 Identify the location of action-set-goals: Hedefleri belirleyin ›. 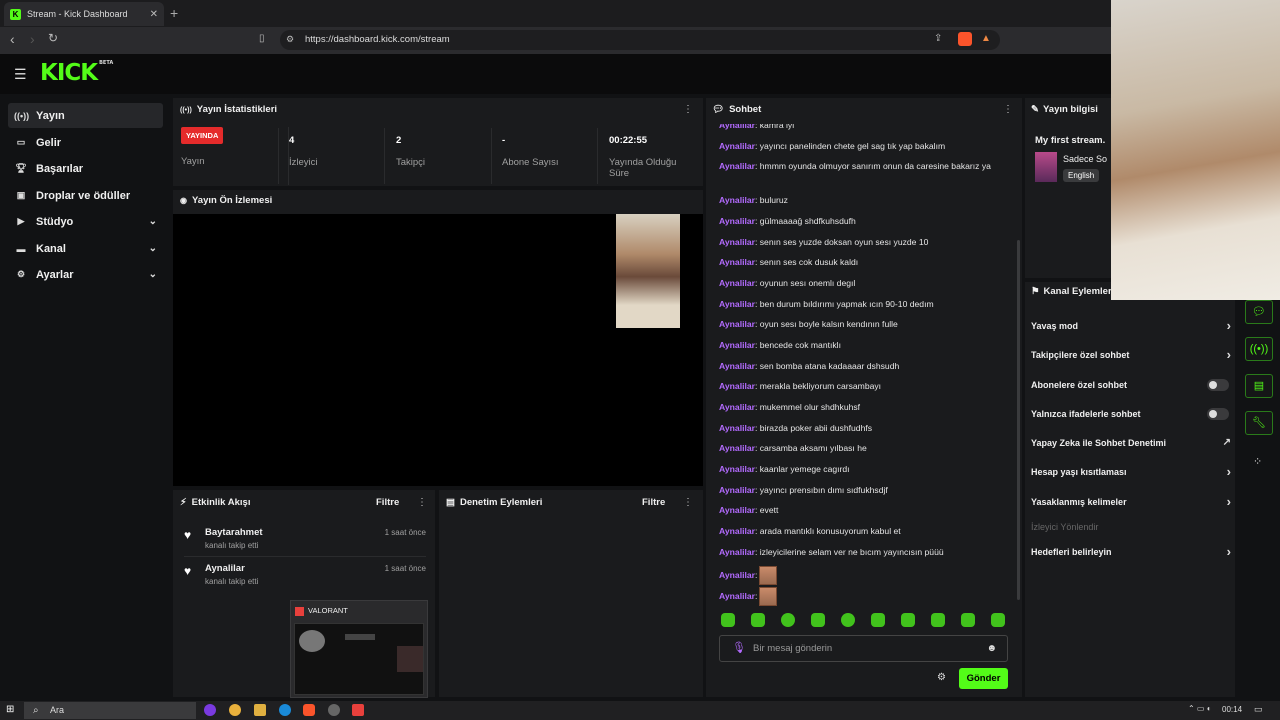
(1131, 551).